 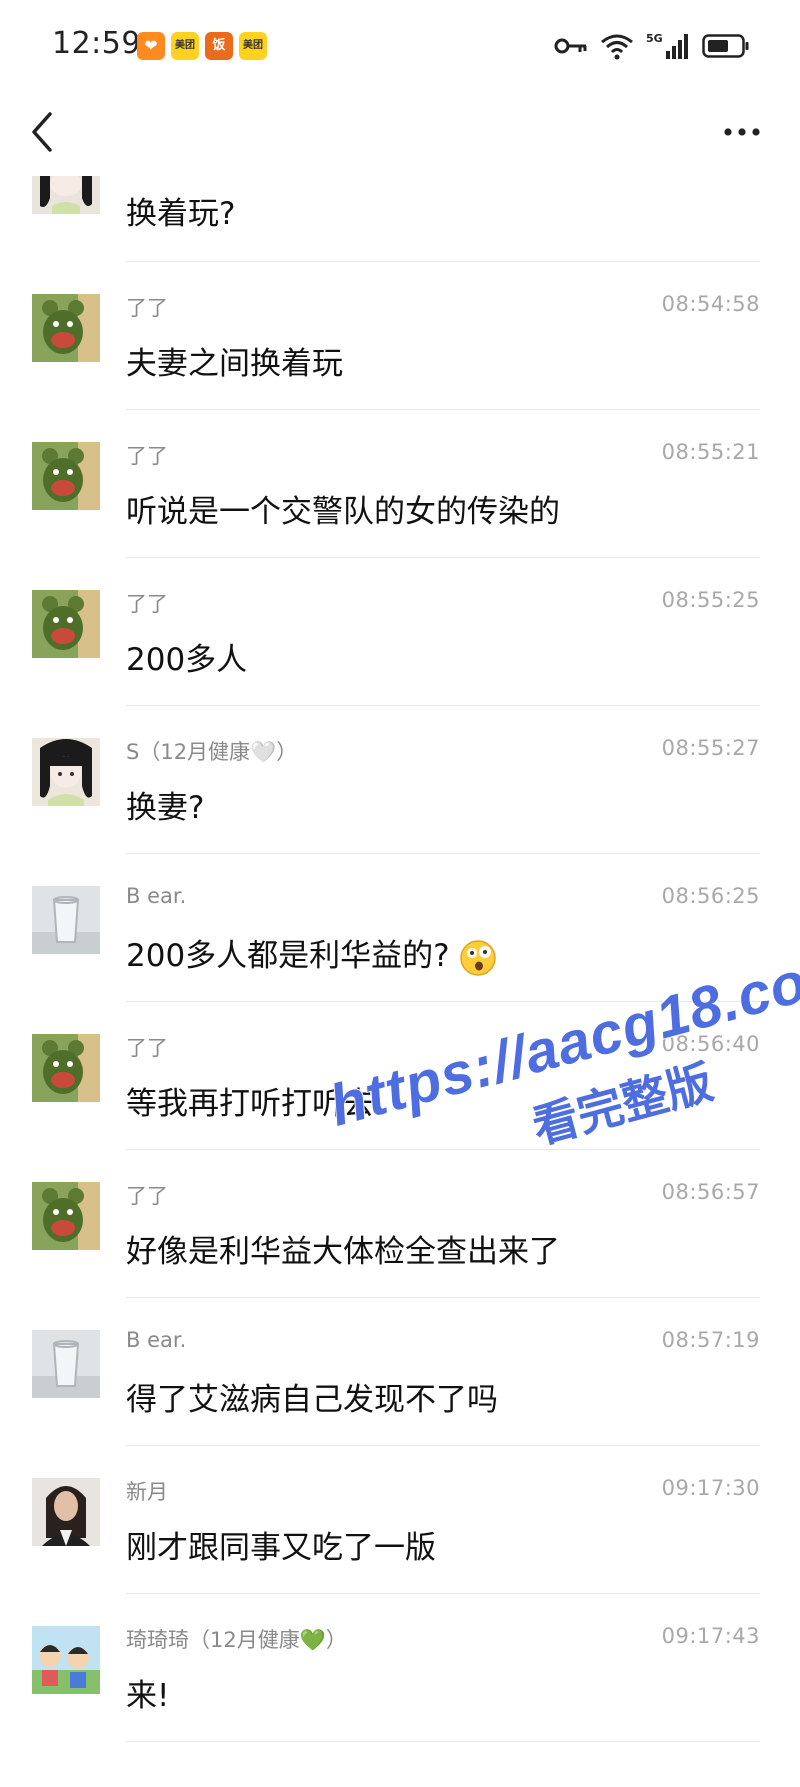 What do you see at coordinates (400, 336) in the screenshot?
I see `list-item: 了了 08:54:58 夫妻之间换着玩` at bounding box center [400, 336].